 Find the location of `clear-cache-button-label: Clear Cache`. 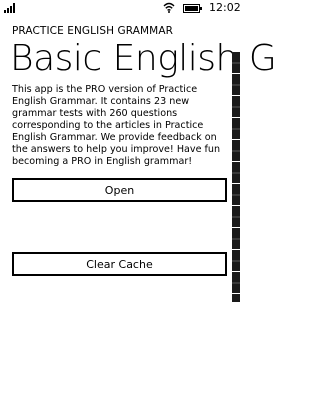

clear-cache-button-label: Clear Cache is located at coordinates (119, 264).